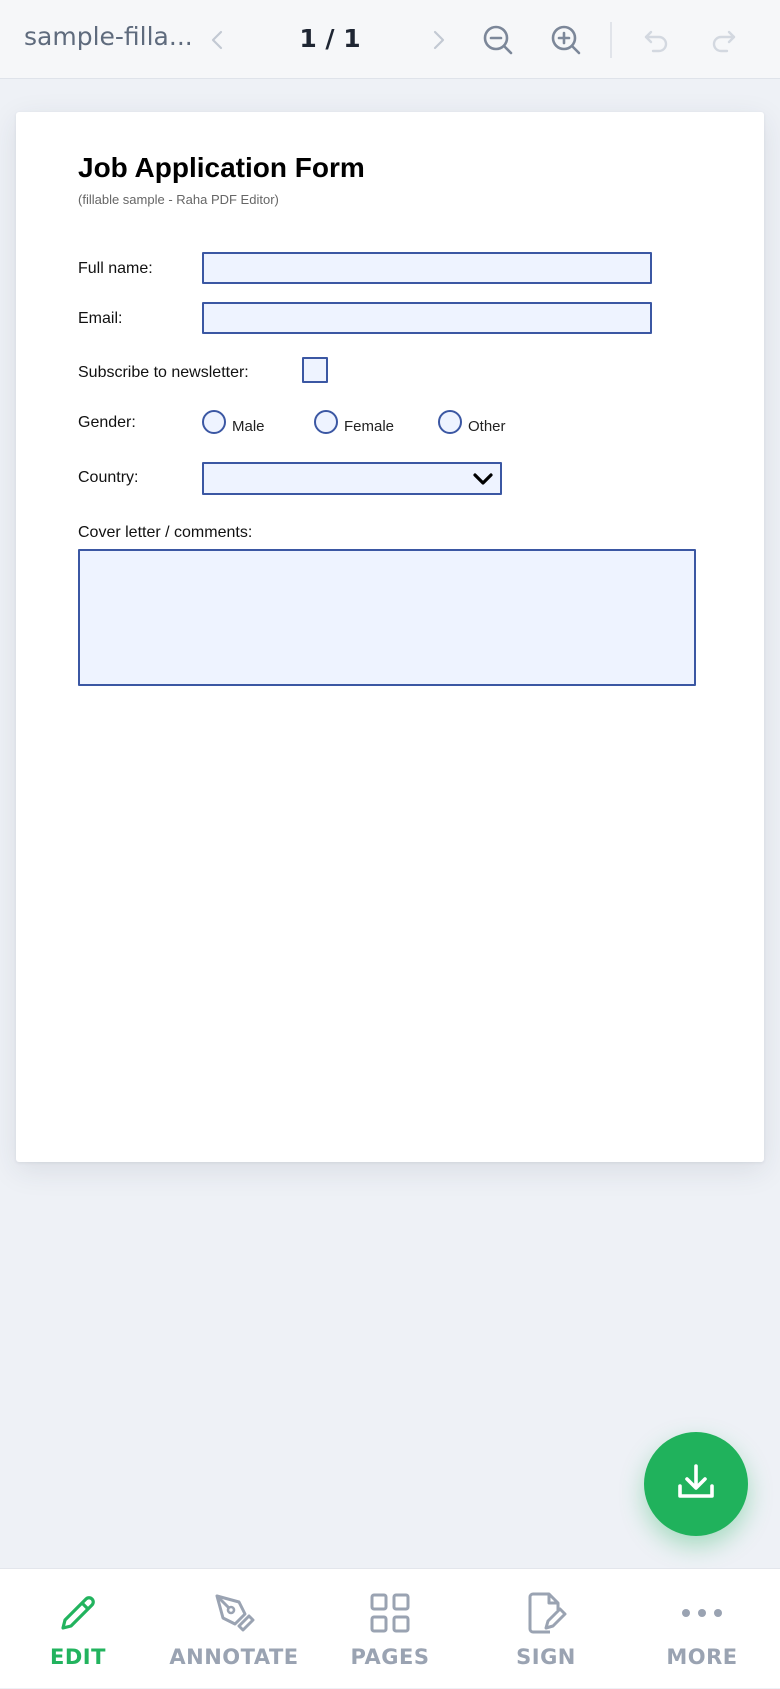  I want to click on toolbar-divider, so click(611, 40).